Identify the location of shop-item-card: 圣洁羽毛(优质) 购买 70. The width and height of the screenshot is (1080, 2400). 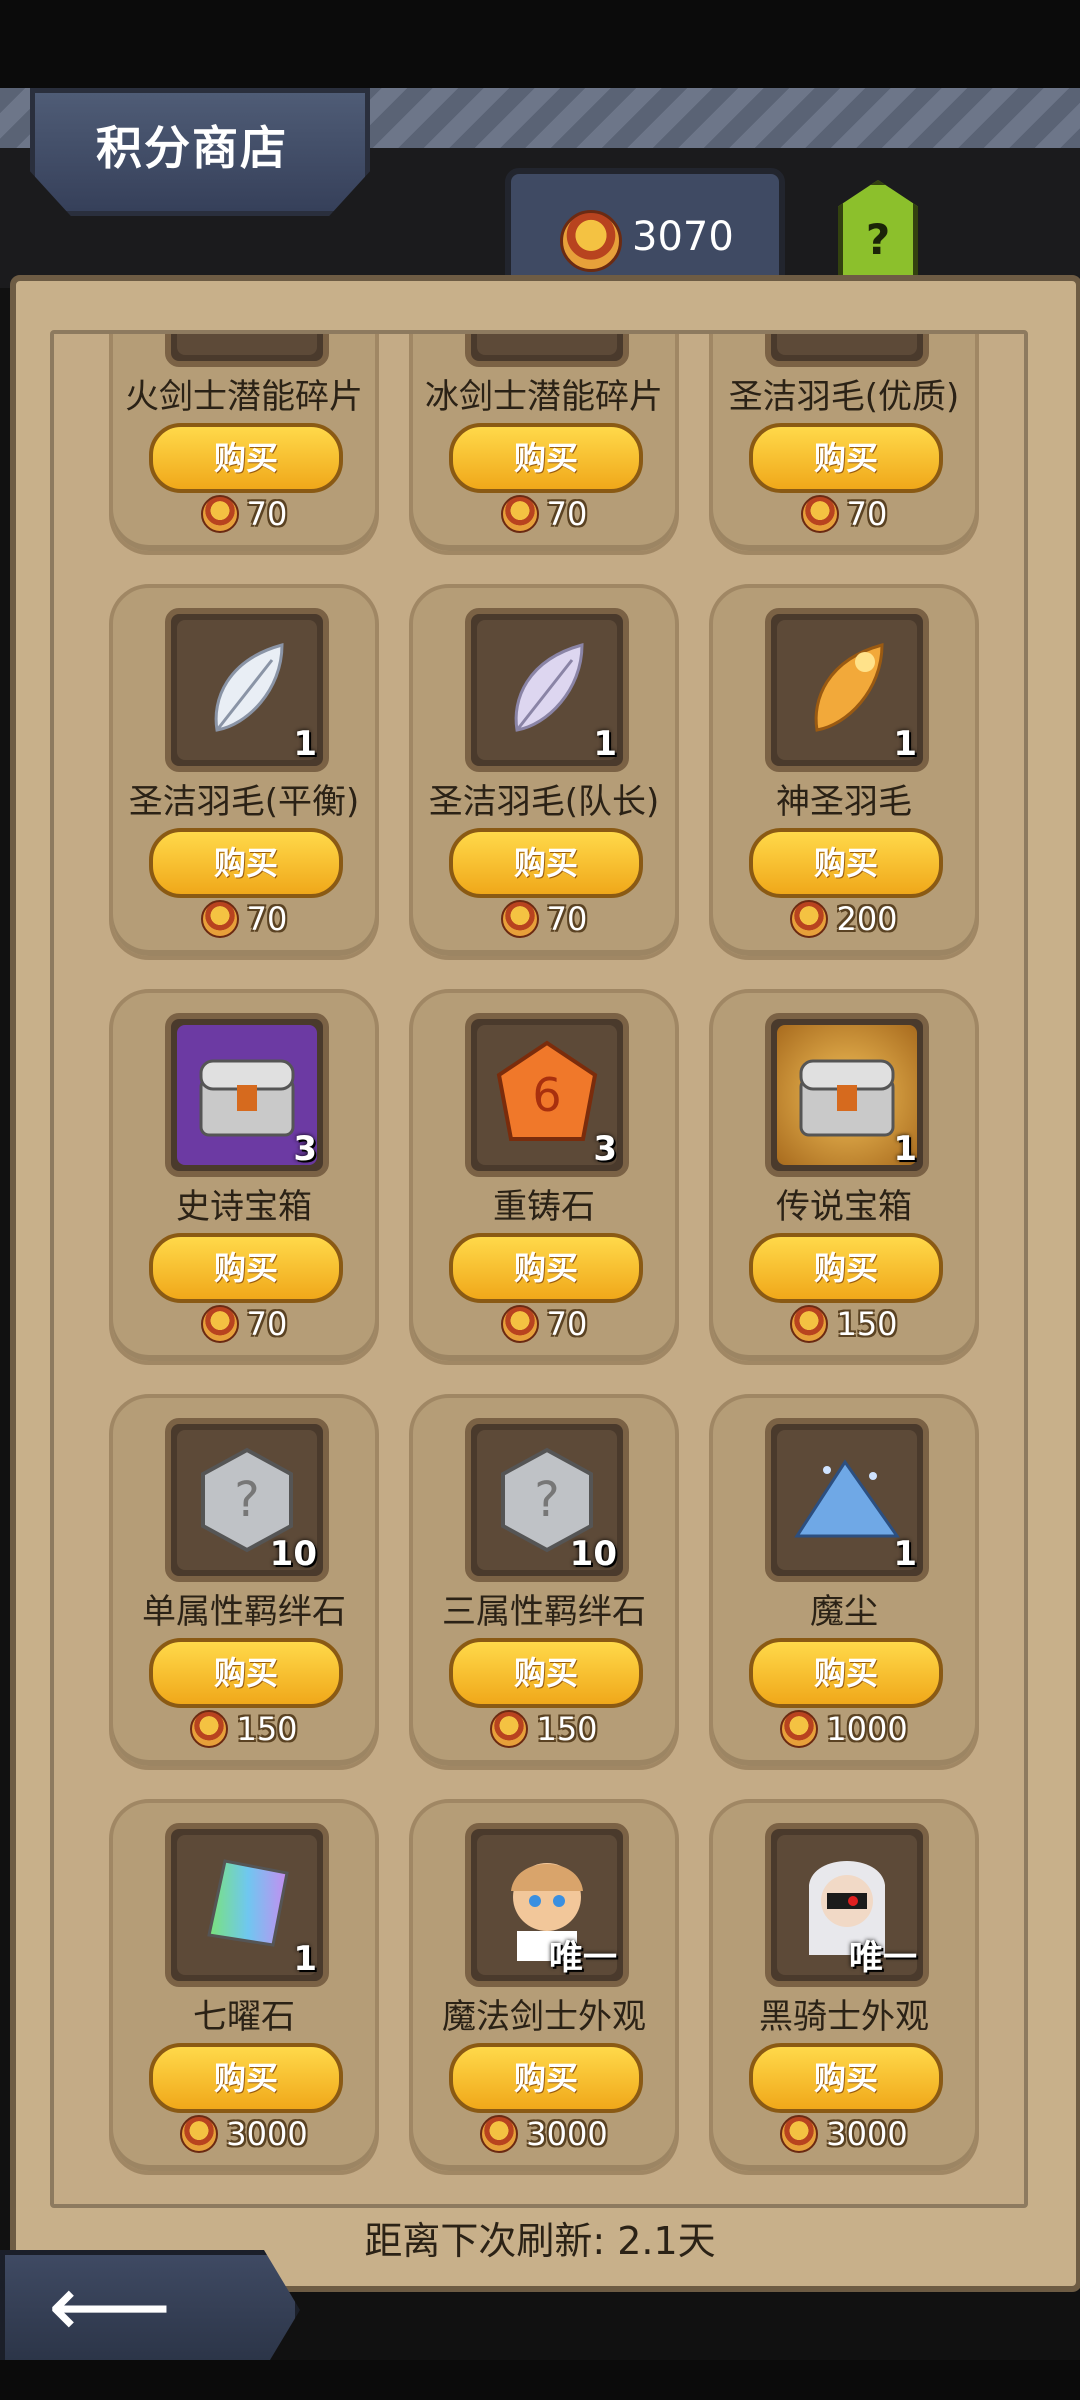
(844, 444).